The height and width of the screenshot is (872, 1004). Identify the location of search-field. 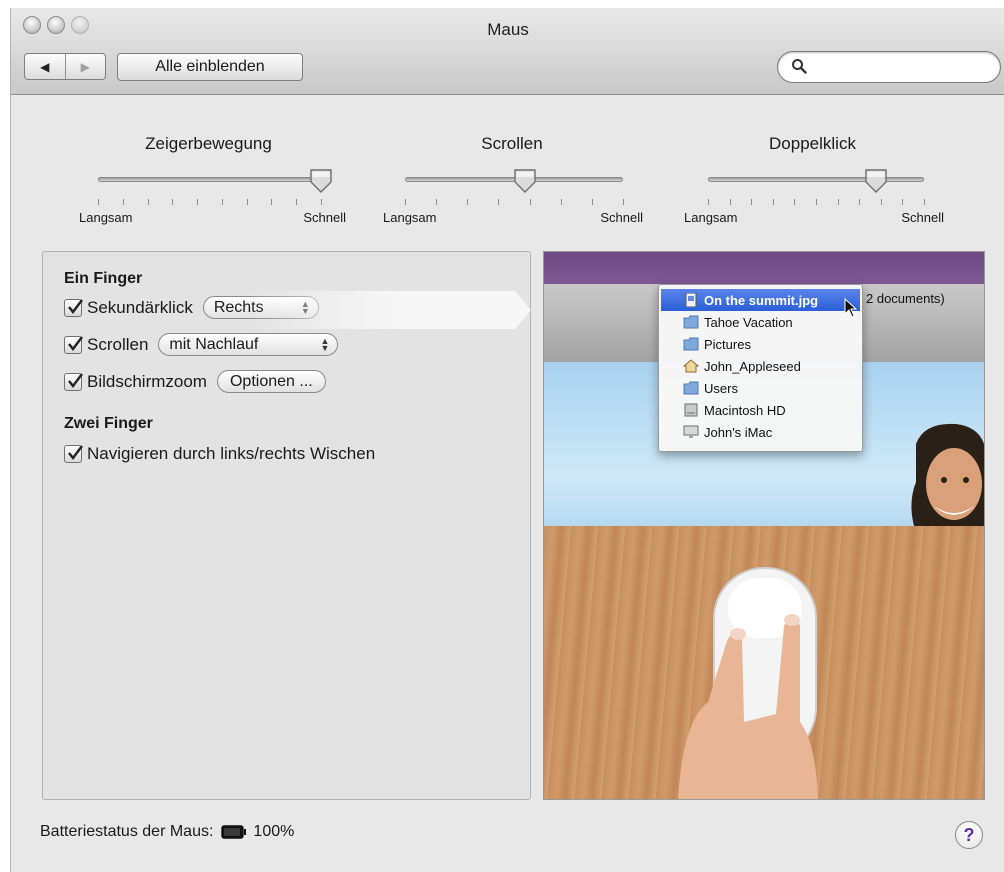
(889, 67).